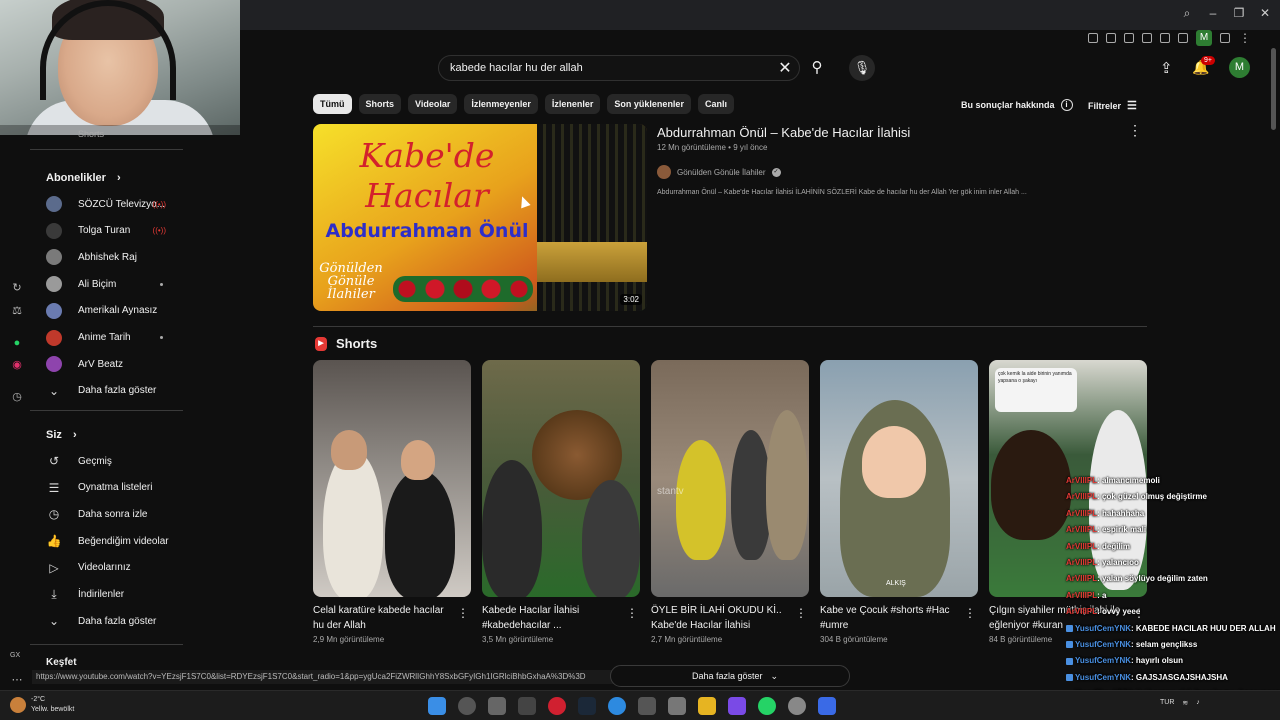 This screenshot has width=1280, height=720. I want to click on widgets-icon, so click(527, 706).